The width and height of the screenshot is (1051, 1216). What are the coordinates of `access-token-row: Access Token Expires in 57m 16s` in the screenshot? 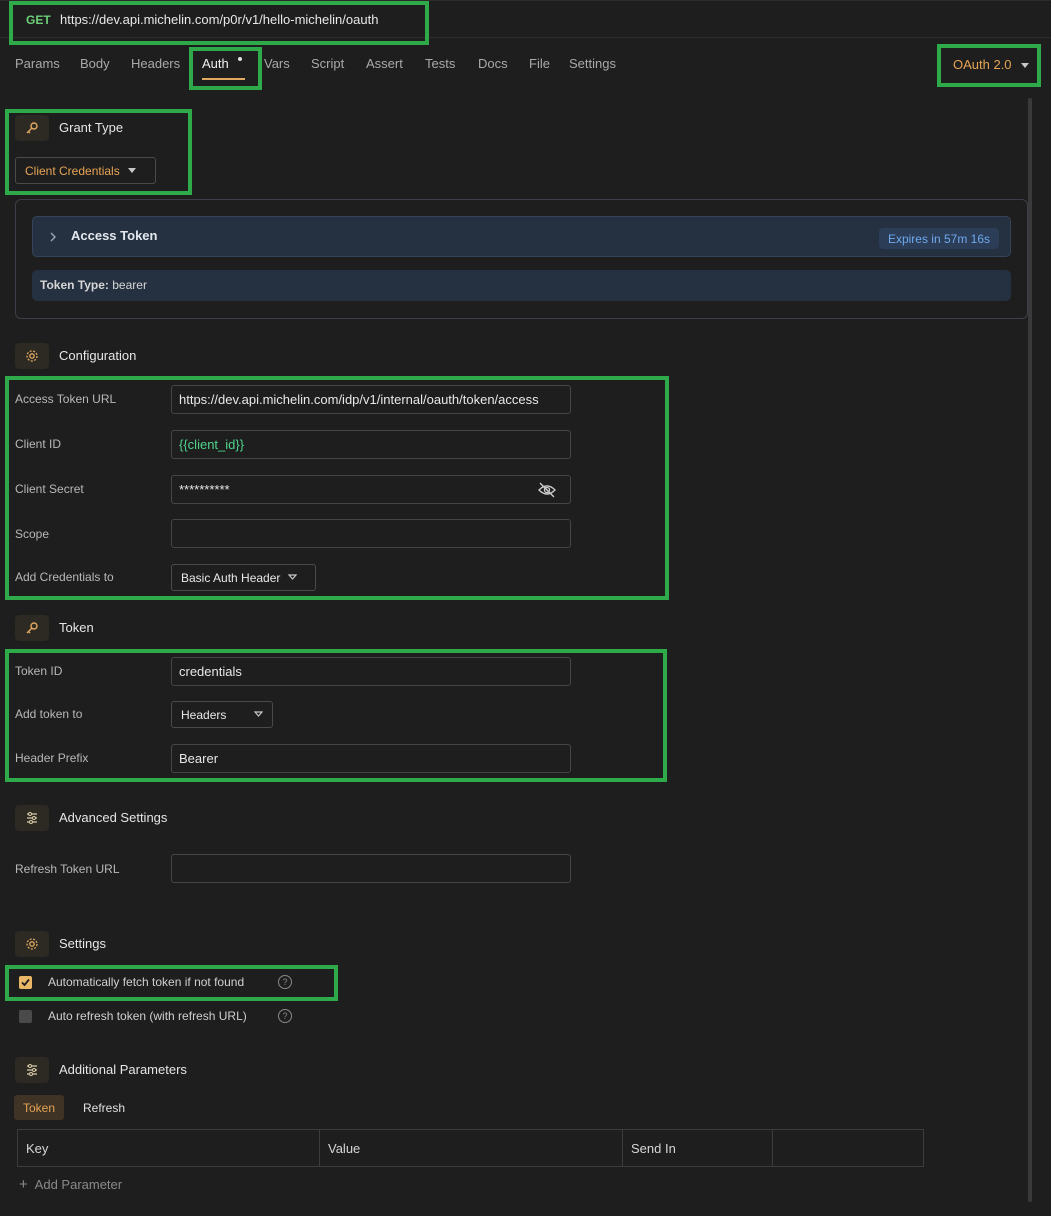 It's located at (521, 236).